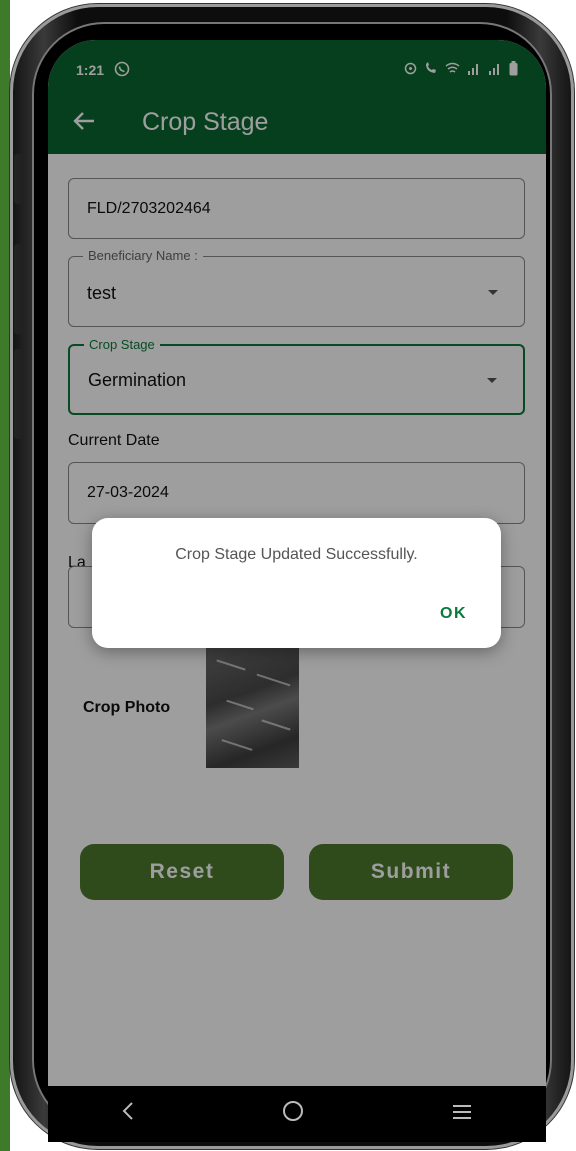 This screenshot has height=1151, width=576. What do you see at coordinates (293, 1114) in the screenshot?
I see `nav-home-icon` at bounding box center [293, 1114].